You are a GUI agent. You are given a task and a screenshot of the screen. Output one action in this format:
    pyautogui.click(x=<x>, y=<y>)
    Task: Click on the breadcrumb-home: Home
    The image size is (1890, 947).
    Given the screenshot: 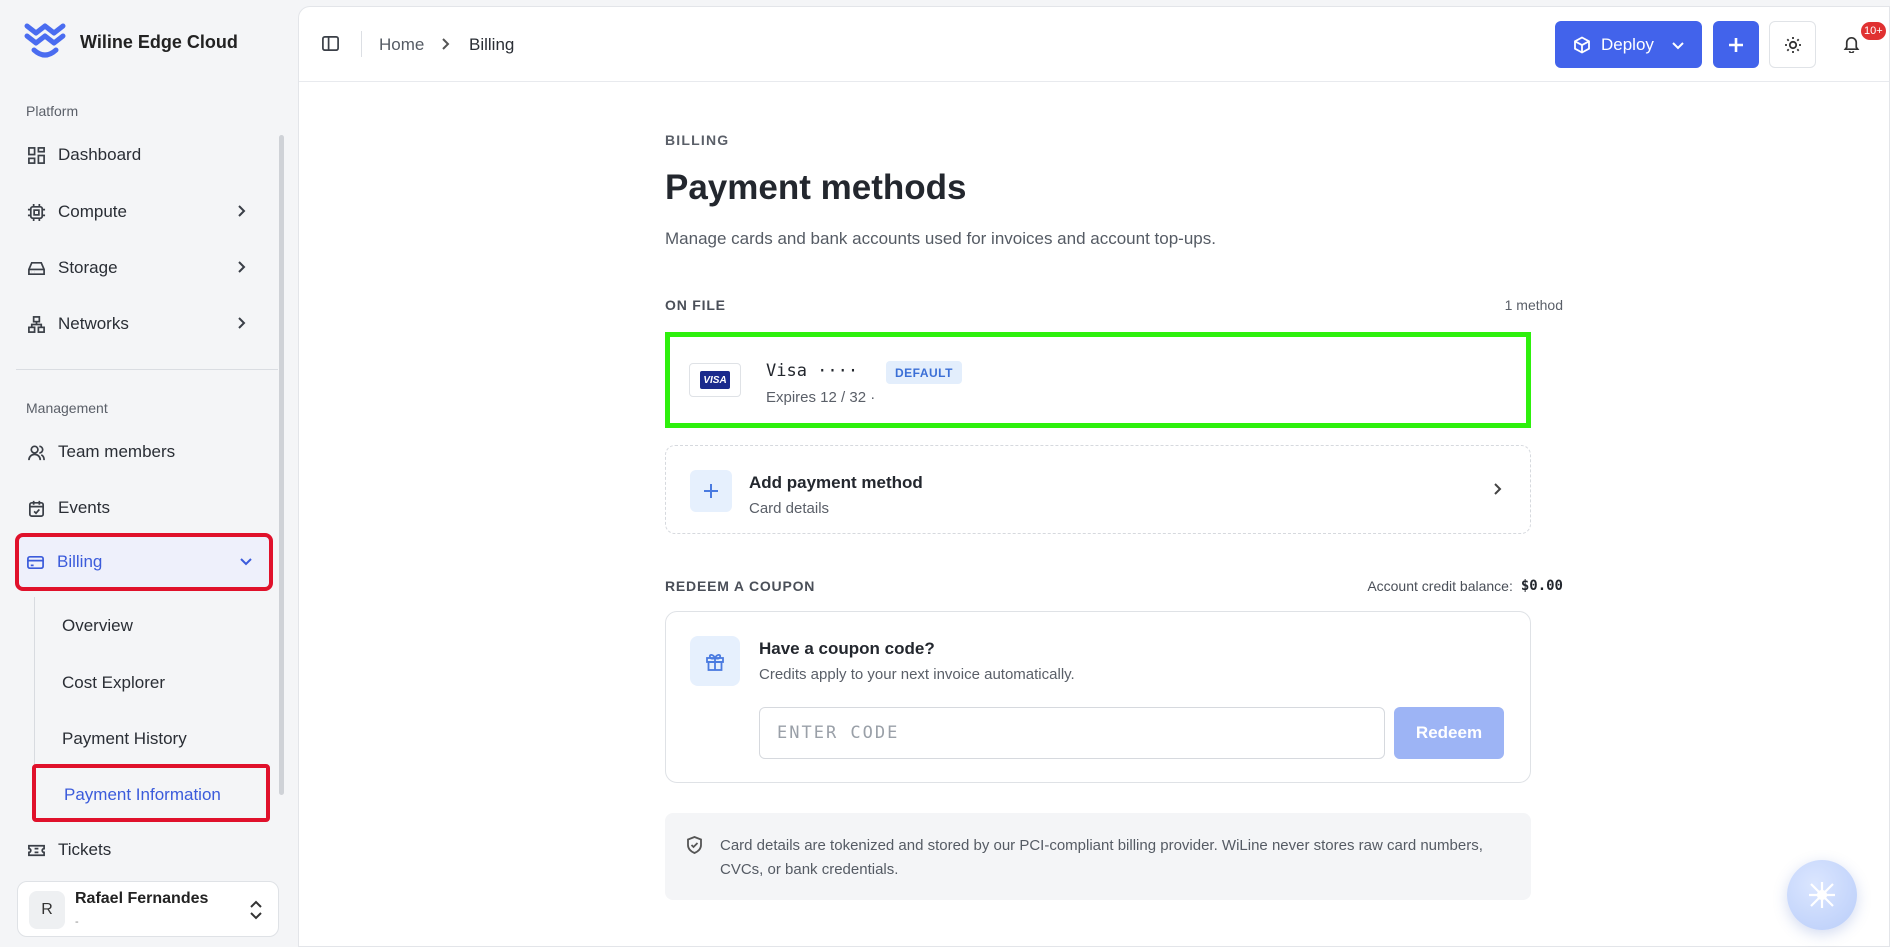 What is the action you would take?
    pyautogui.click(x=401, y=45)
    